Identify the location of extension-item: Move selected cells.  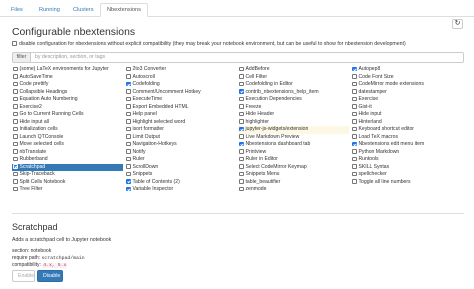
(67, 145).